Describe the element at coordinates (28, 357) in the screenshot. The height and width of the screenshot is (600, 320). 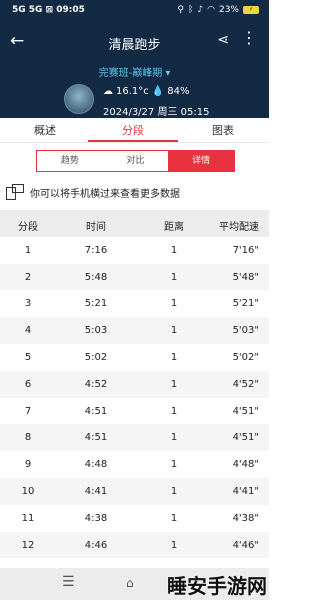
I see `split-number: 5` at that location.